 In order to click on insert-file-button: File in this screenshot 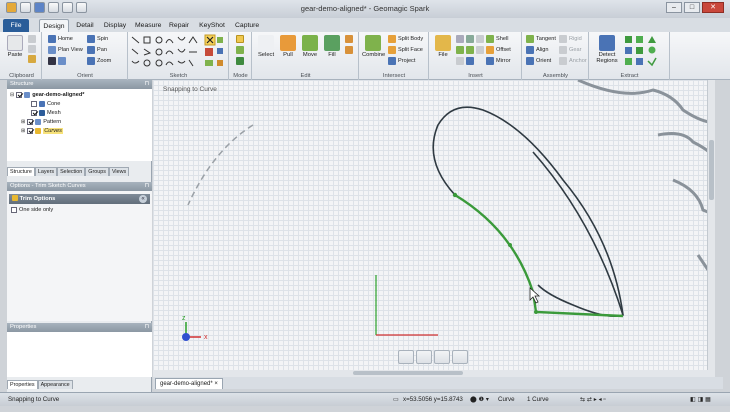, I will do `click(443, 46)`.